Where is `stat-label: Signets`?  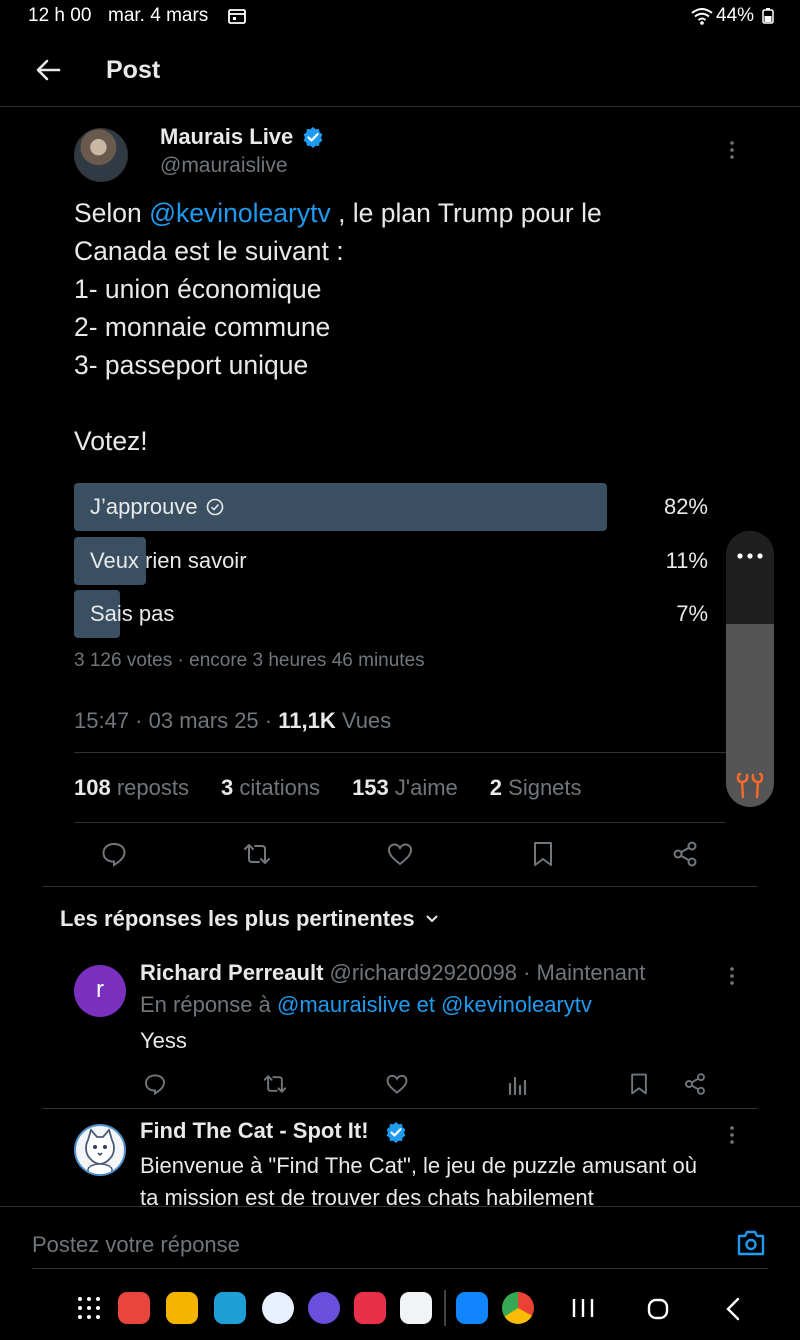 stat-label: Signets is located at coordinates (542, 787).